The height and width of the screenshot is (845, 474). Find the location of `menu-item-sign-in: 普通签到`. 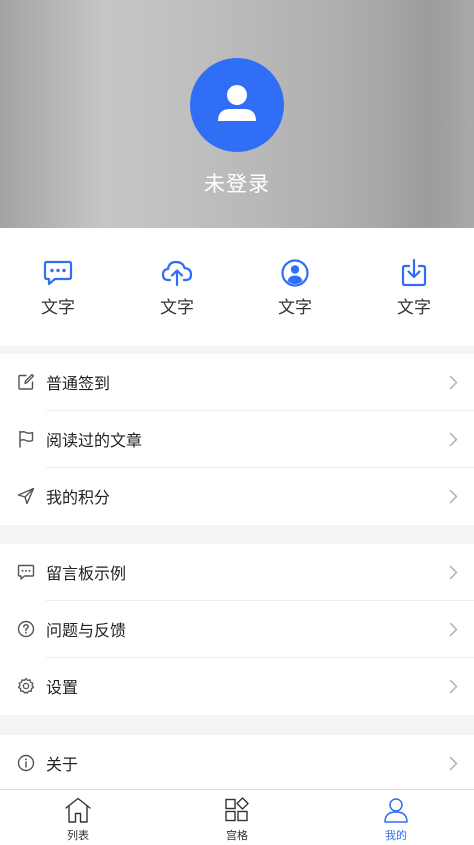

menu-item-sign-in: 普通签到 is located at coordinates (237, 382).